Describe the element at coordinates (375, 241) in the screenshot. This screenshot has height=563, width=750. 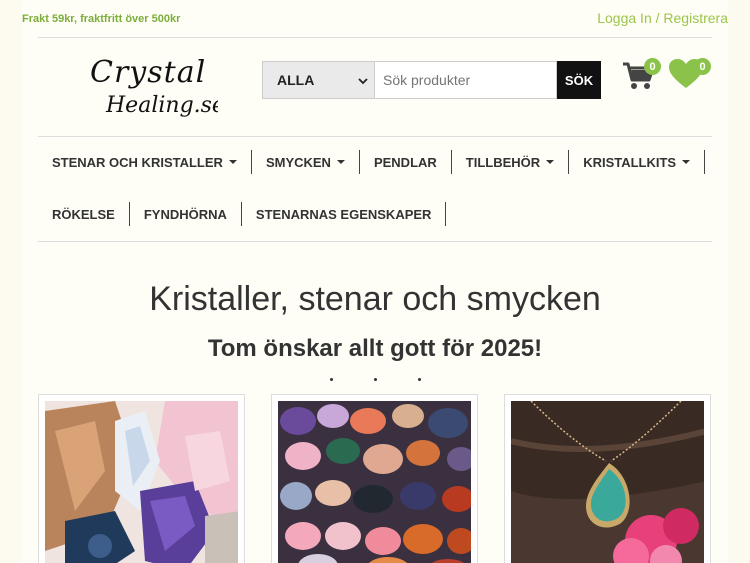
I see `nav-divider` at that location.